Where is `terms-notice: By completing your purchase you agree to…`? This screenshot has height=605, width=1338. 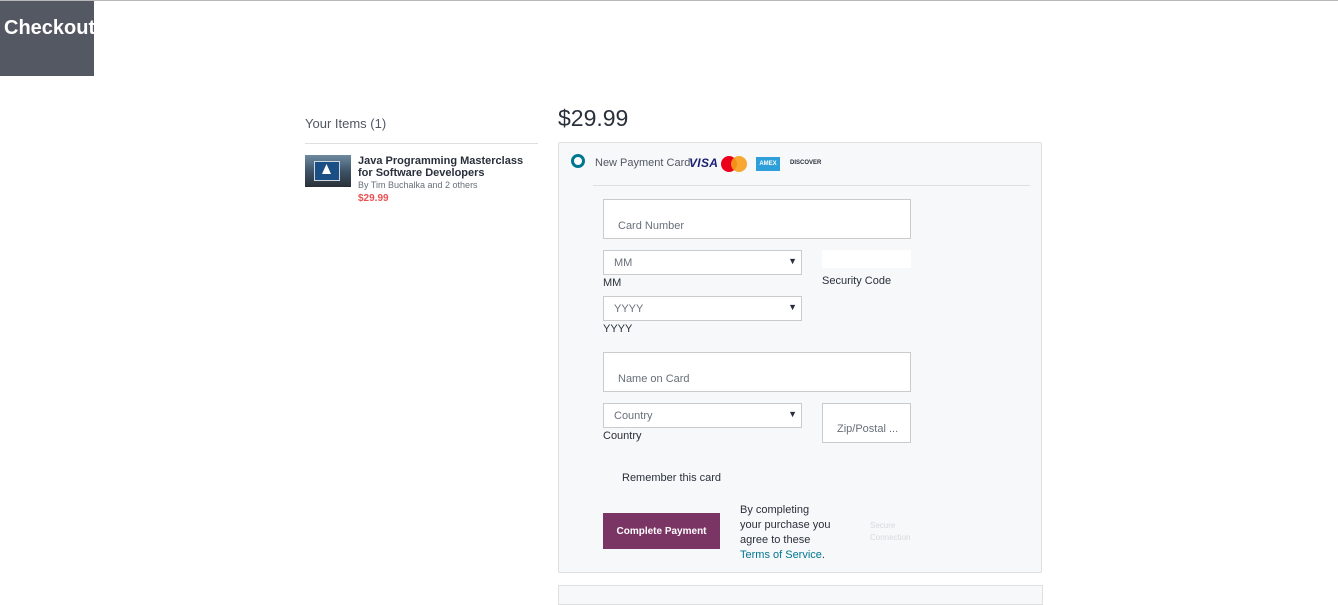 terms-notice: By completing your purchase you agree to… is located at coordinates (786, 533).